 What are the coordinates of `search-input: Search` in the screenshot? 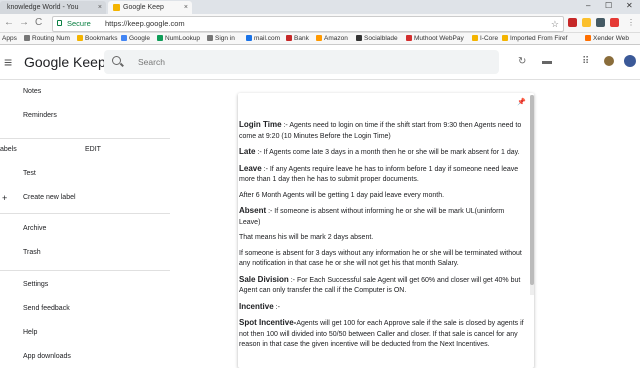 It's located at (301, 62).